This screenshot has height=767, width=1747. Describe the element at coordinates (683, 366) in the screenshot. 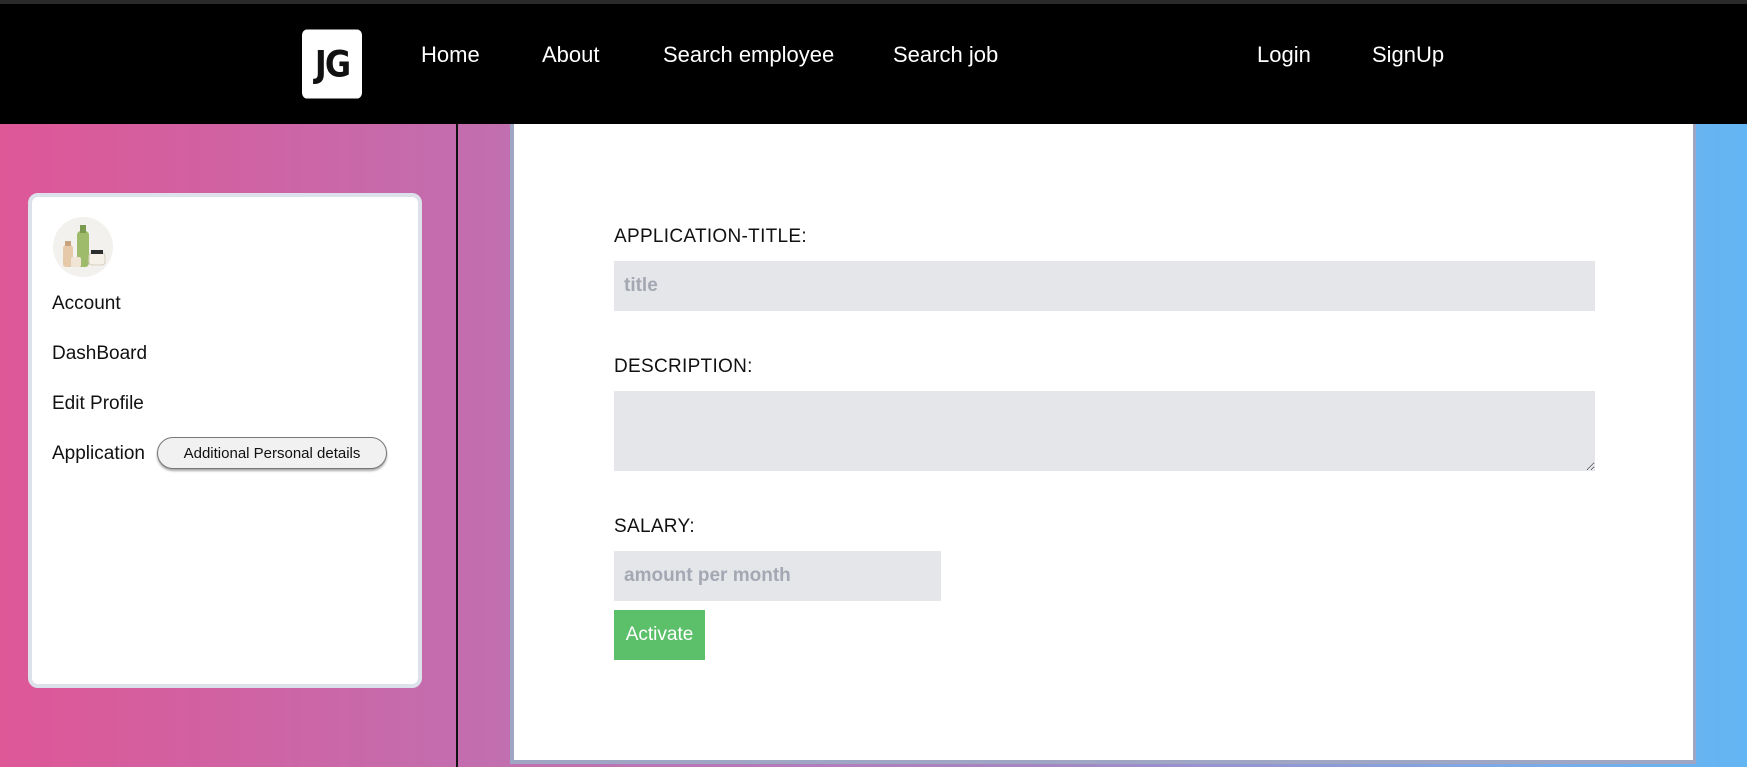

I see `description-label: DESCRIPTION:` at that location.